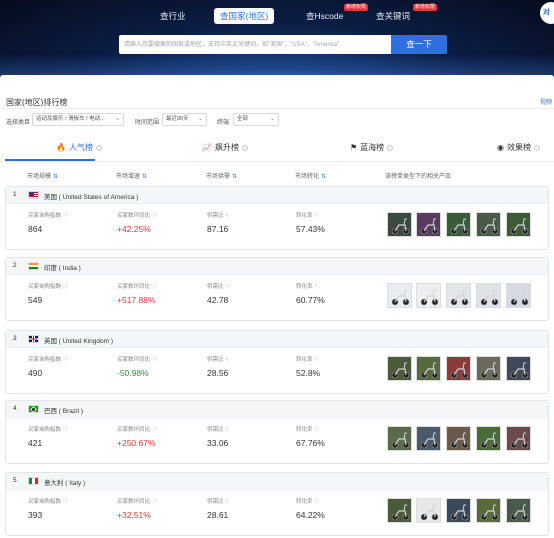 This screenshot has height=538, width=554. Describe the element at coordinates (184, 119) in the screenshot. I see `time-range-select: 最近30天 ⌄` at that location.